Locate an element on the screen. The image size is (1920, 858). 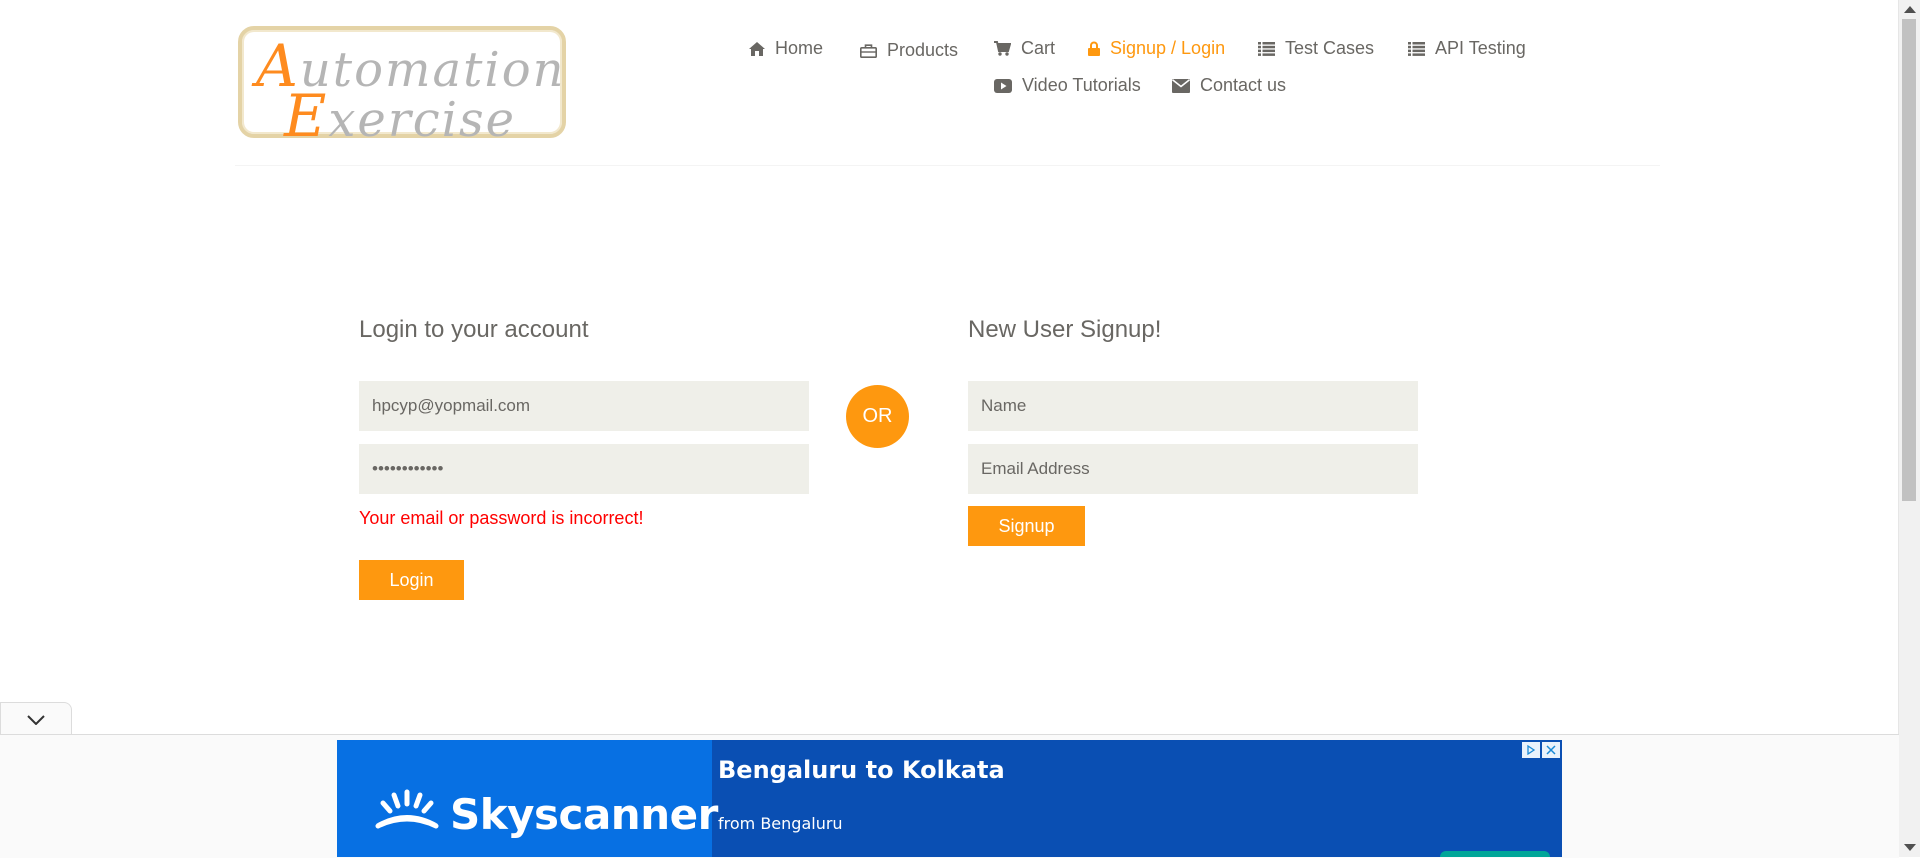
envelope-icon is located at coordinates (1181, 85).